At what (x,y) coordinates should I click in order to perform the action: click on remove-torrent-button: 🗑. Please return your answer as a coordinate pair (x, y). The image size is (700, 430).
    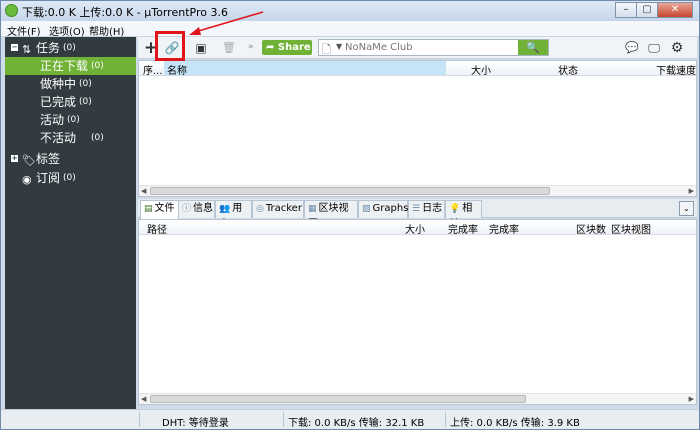
    Looking at the image, I should click on (229, 48).